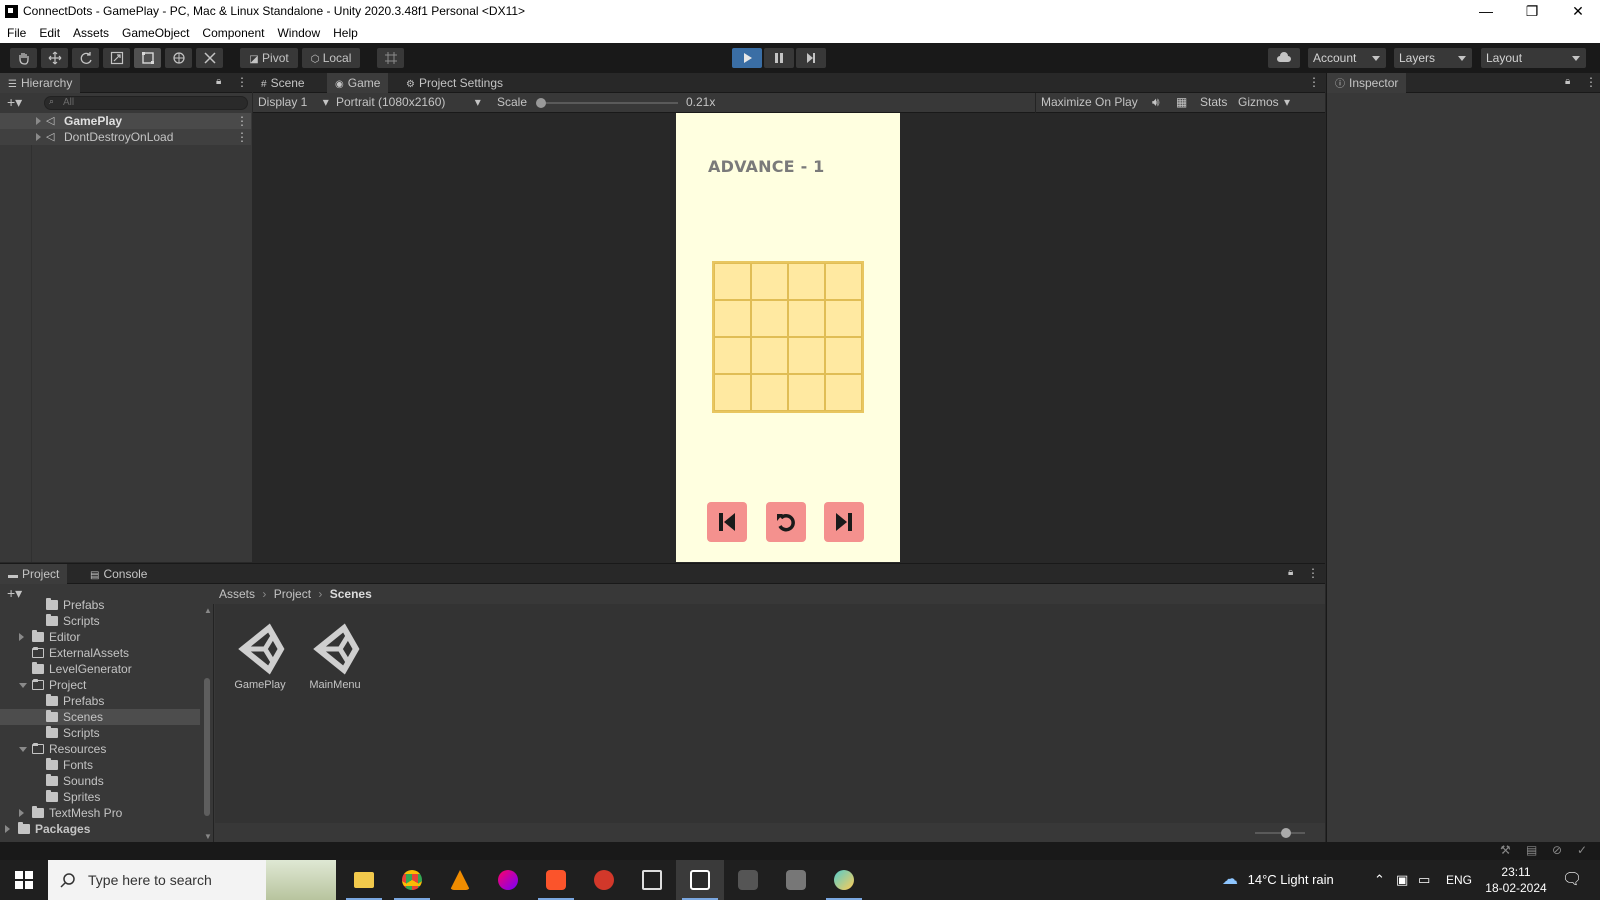  I want to click on menu-help: Help, so click(345, 33).